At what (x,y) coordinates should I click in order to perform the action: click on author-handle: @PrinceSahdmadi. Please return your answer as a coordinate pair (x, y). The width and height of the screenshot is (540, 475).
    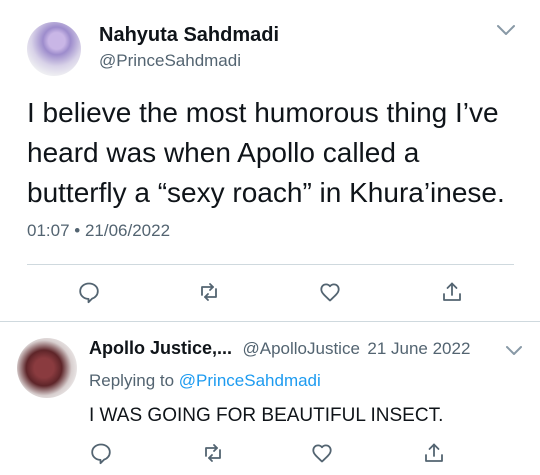
    Looking at the image, I should click on (170, 61).